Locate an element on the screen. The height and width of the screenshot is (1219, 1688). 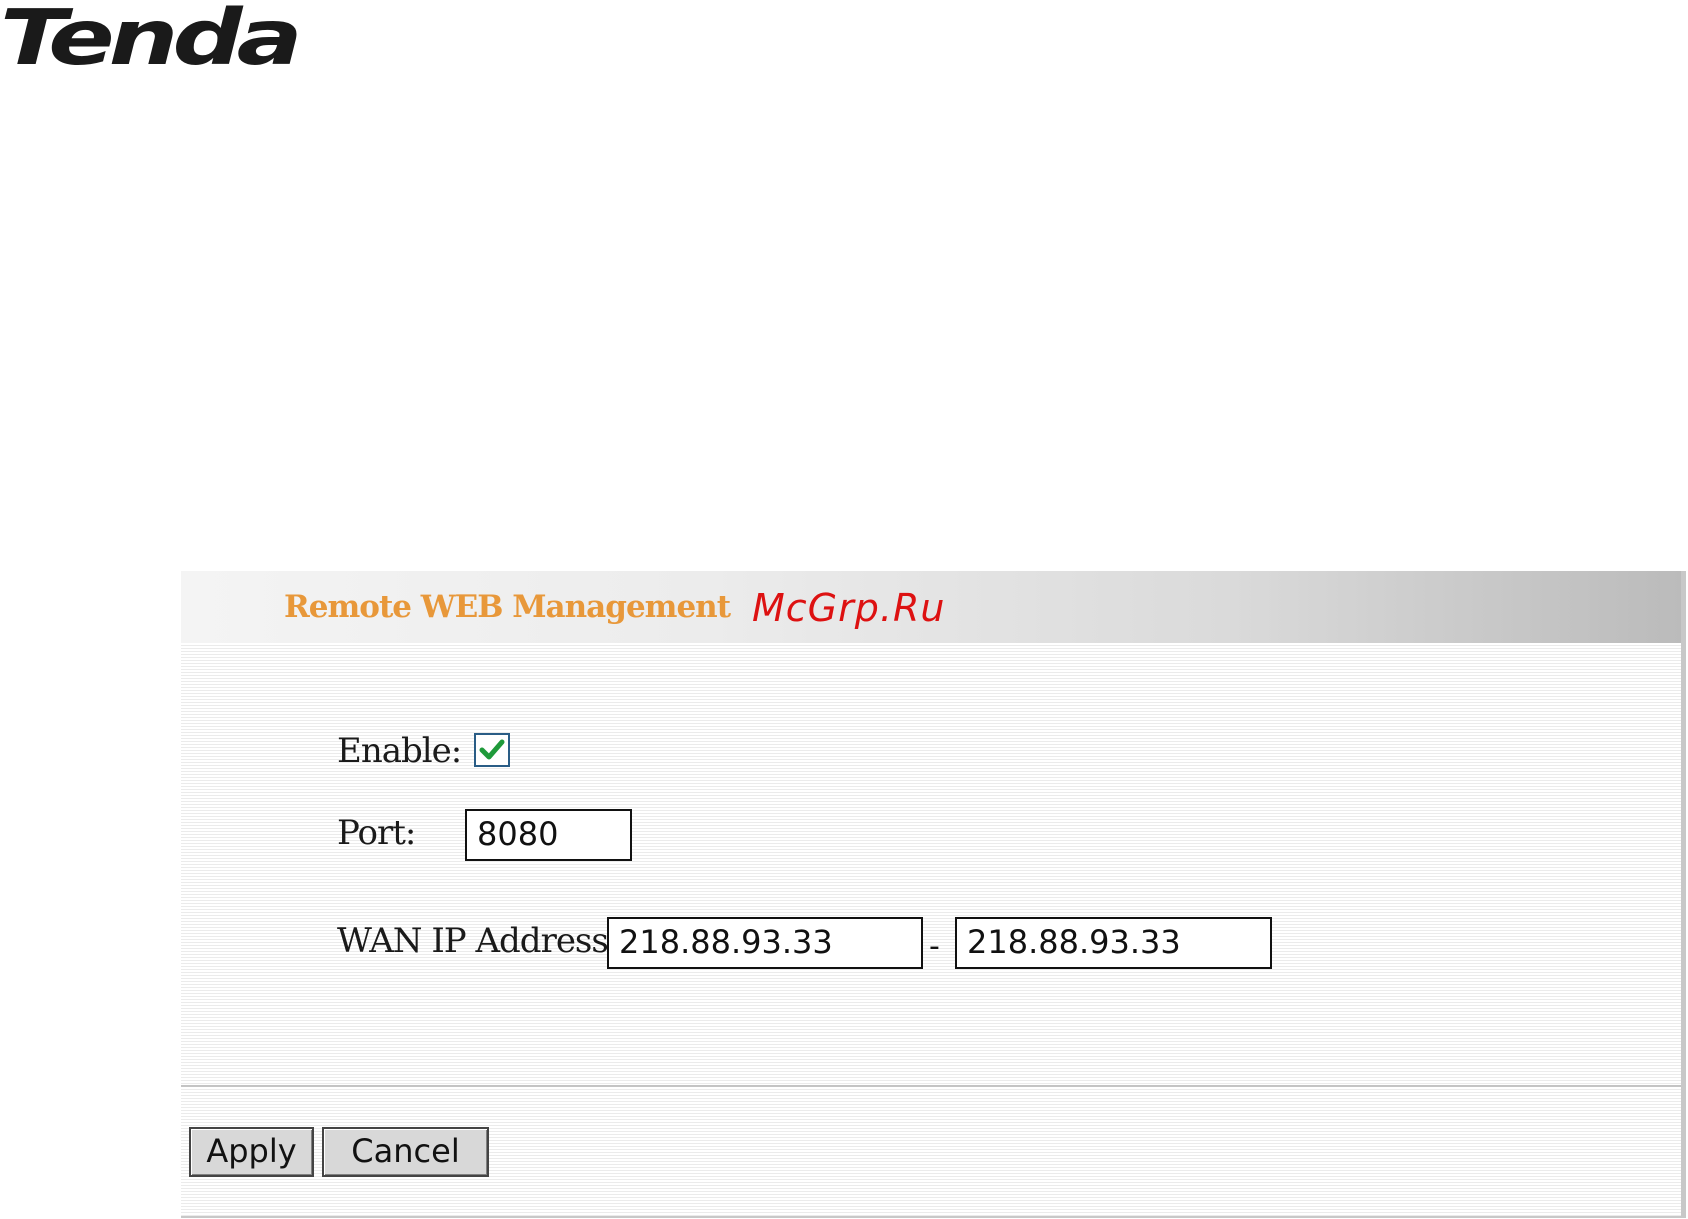
port-label: Port: is located at coordinates (376, 833).